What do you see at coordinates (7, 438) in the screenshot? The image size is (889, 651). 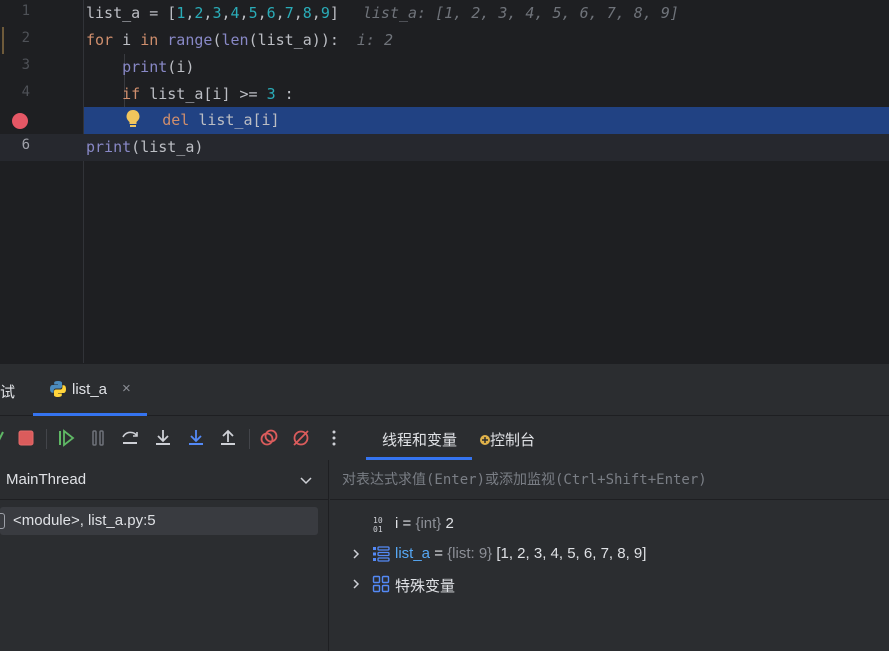 I see `rerun-icon` at bounding box center [7, 438].